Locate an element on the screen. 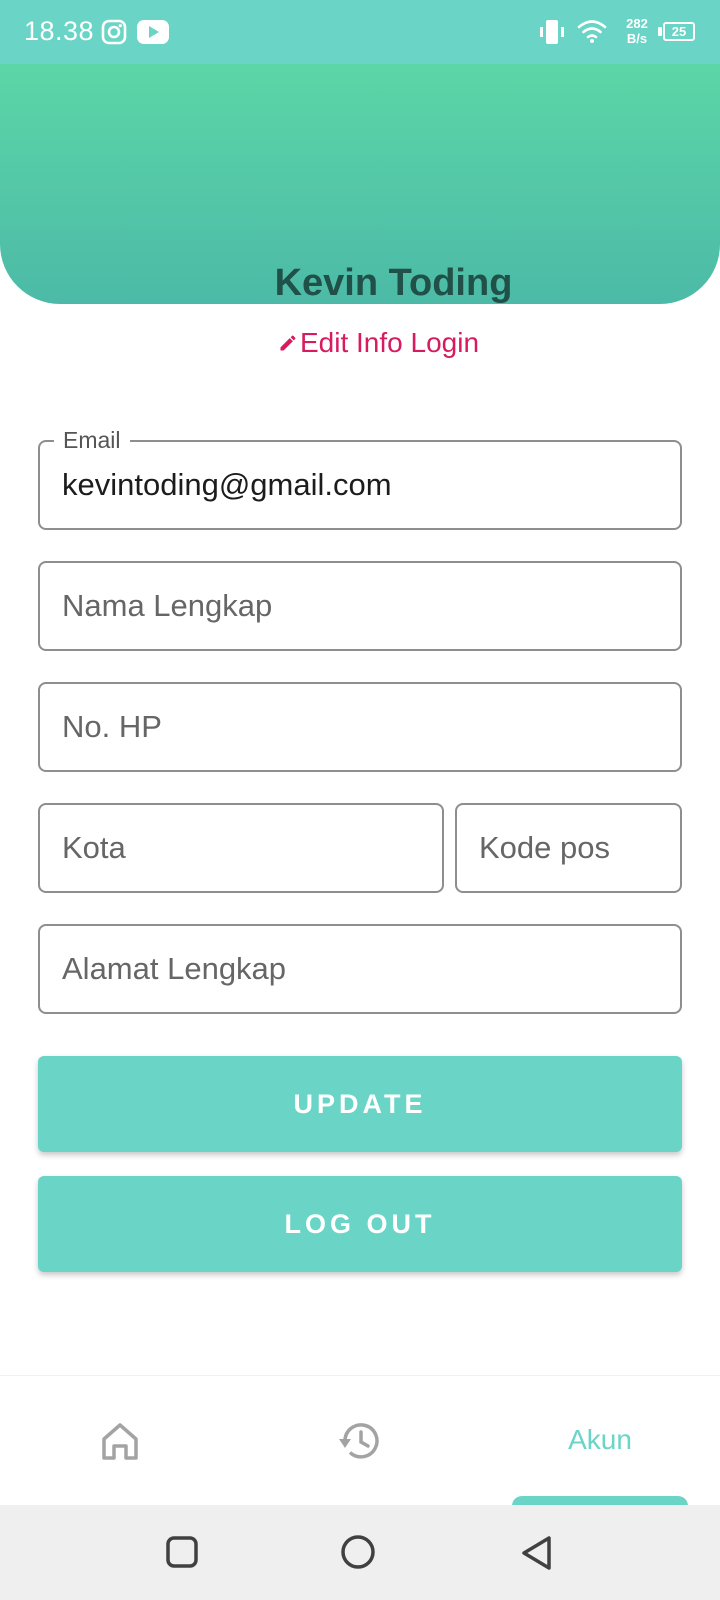  postal-code-field is located at coordinates (568, 848).